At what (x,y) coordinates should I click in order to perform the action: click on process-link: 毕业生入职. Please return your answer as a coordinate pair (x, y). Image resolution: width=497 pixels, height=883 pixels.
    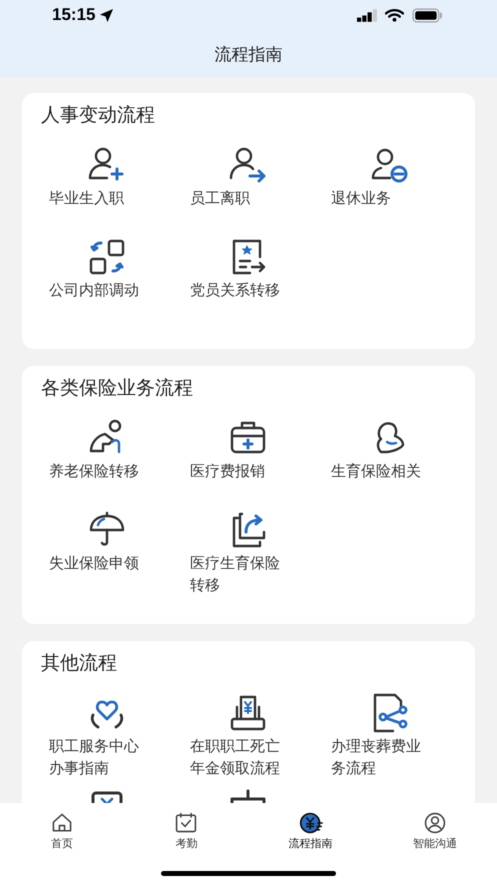
    Looking at the image, I should click on (95, 198).